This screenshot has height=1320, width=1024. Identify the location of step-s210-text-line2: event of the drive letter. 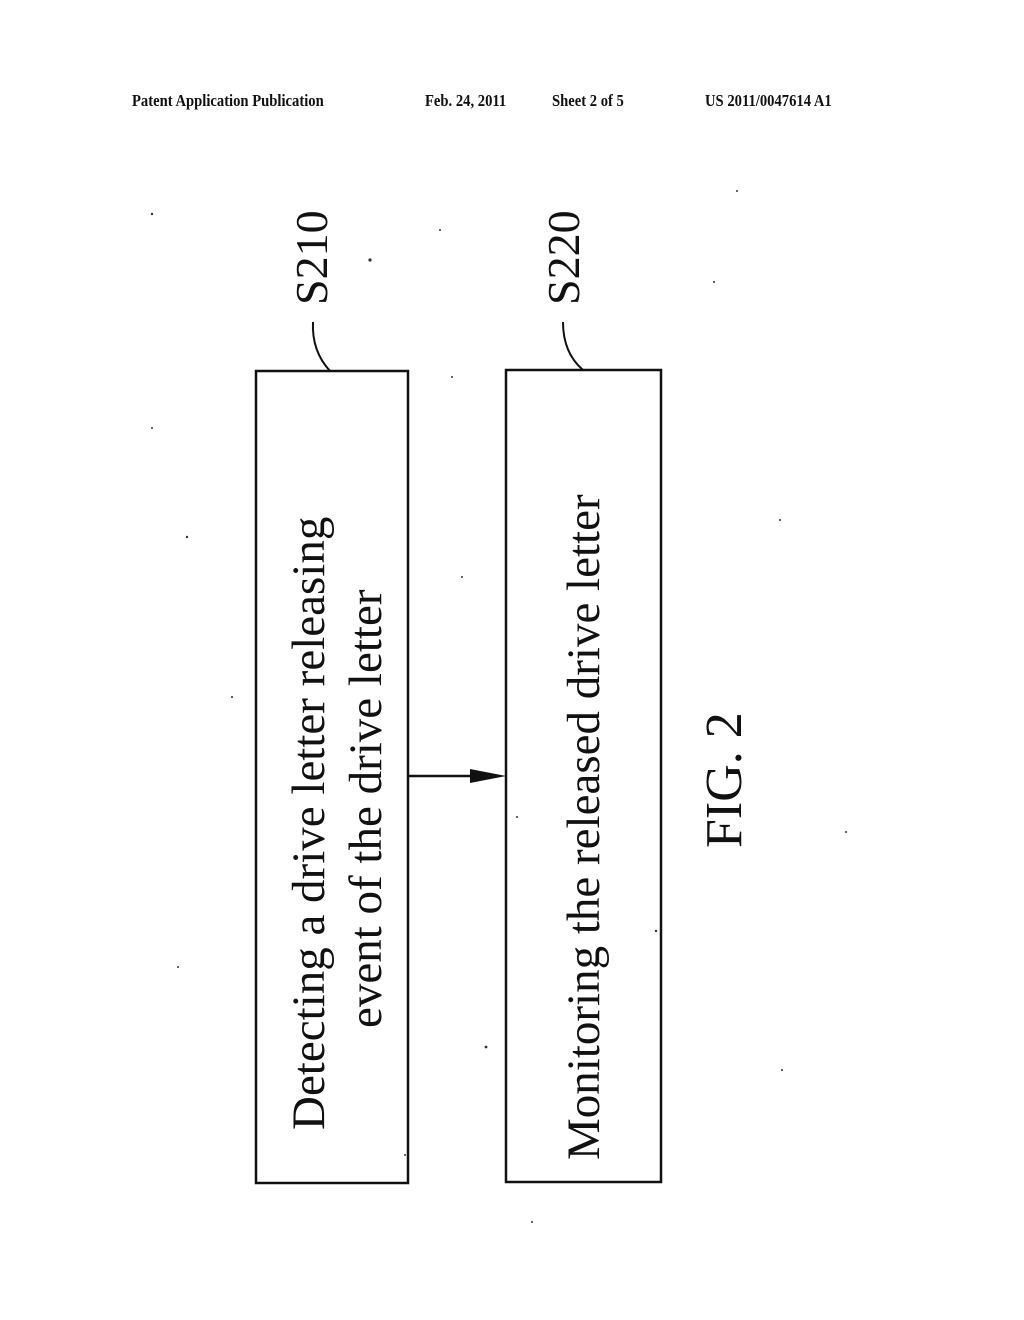
(366, 808).